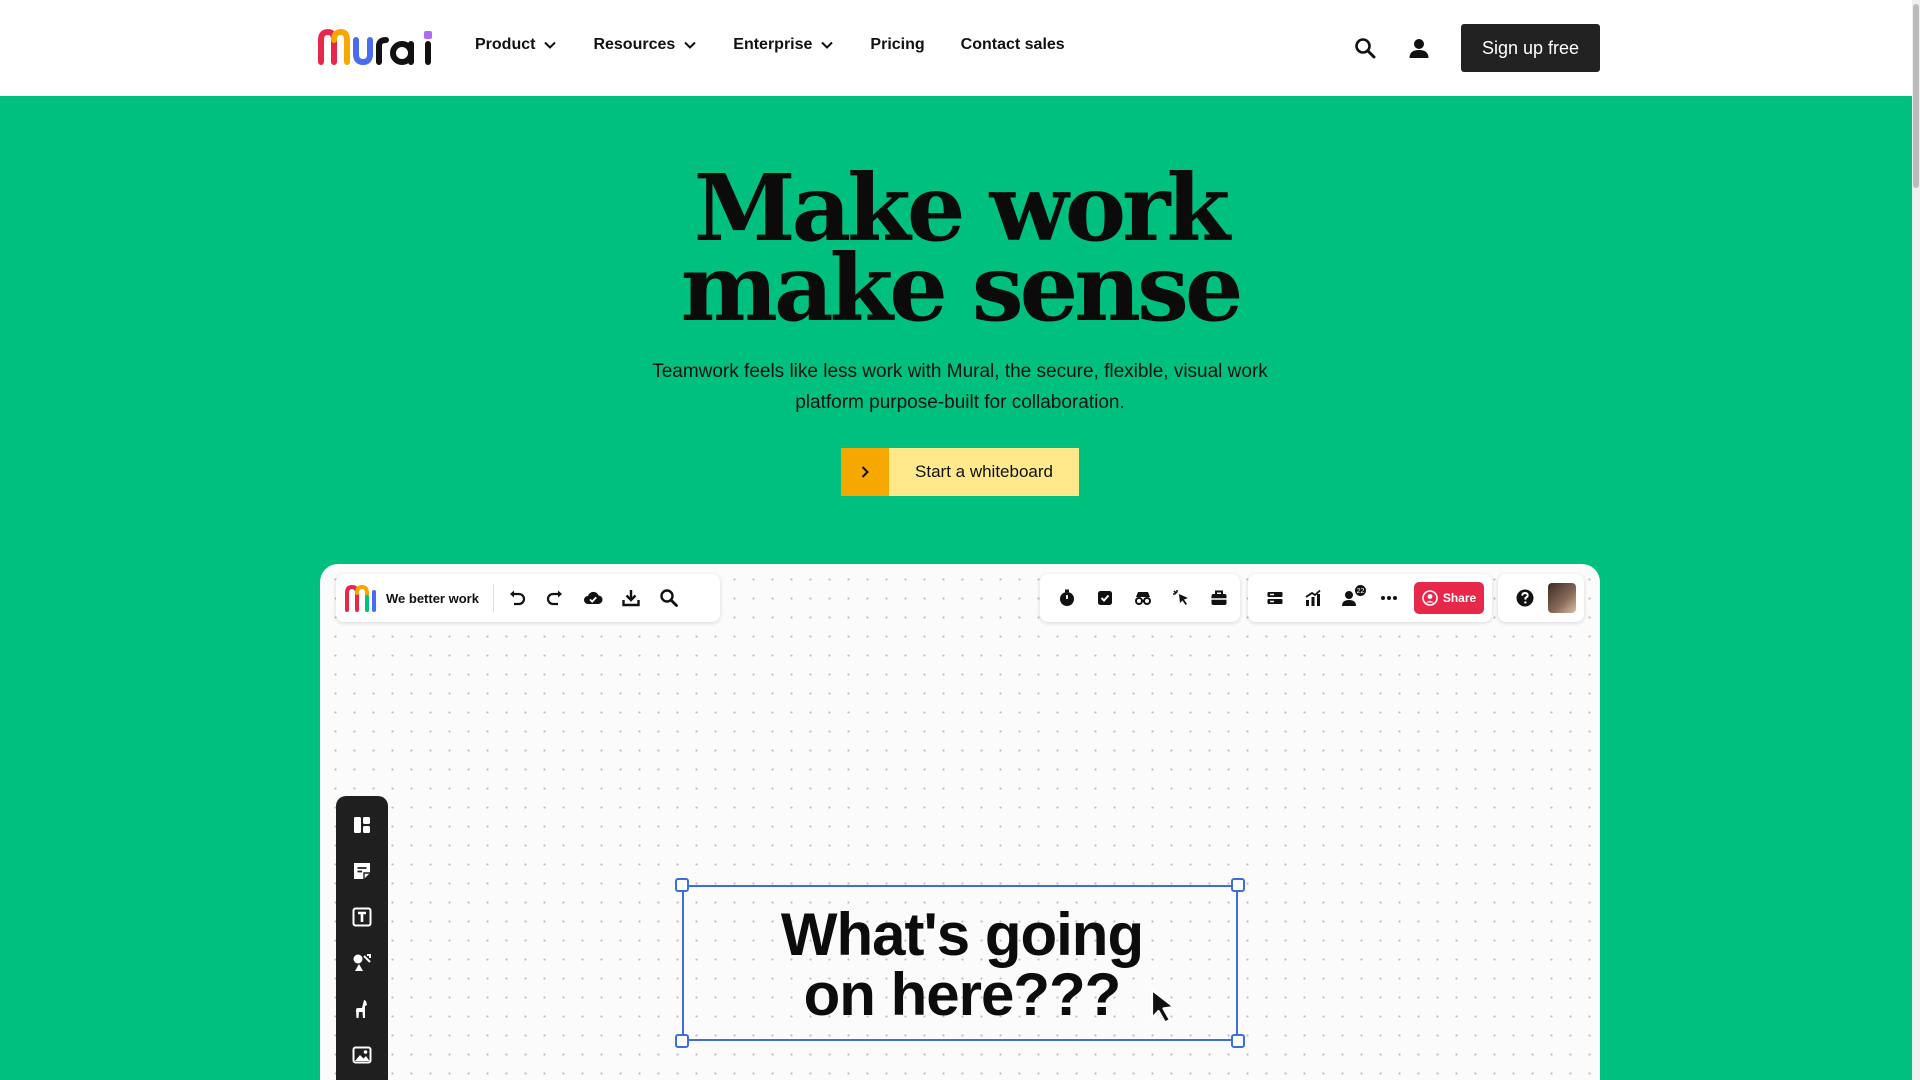 This screenshot has height=1080, width=1920. I want to click on user-icon, so click(1419, 48).